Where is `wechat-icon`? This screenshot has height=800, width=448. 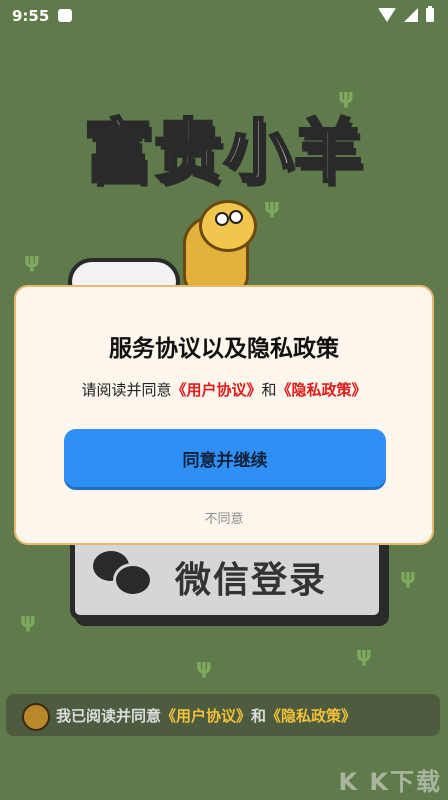 wechat-icon is located at coordinates (123, 573).